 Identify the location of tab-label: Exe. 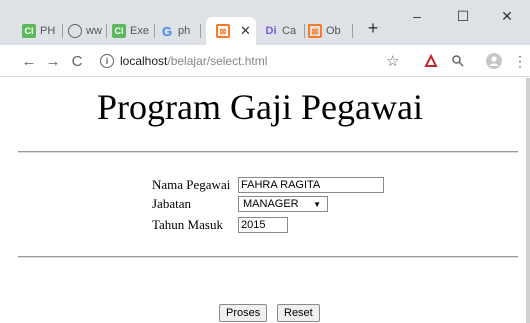
(139, 31).